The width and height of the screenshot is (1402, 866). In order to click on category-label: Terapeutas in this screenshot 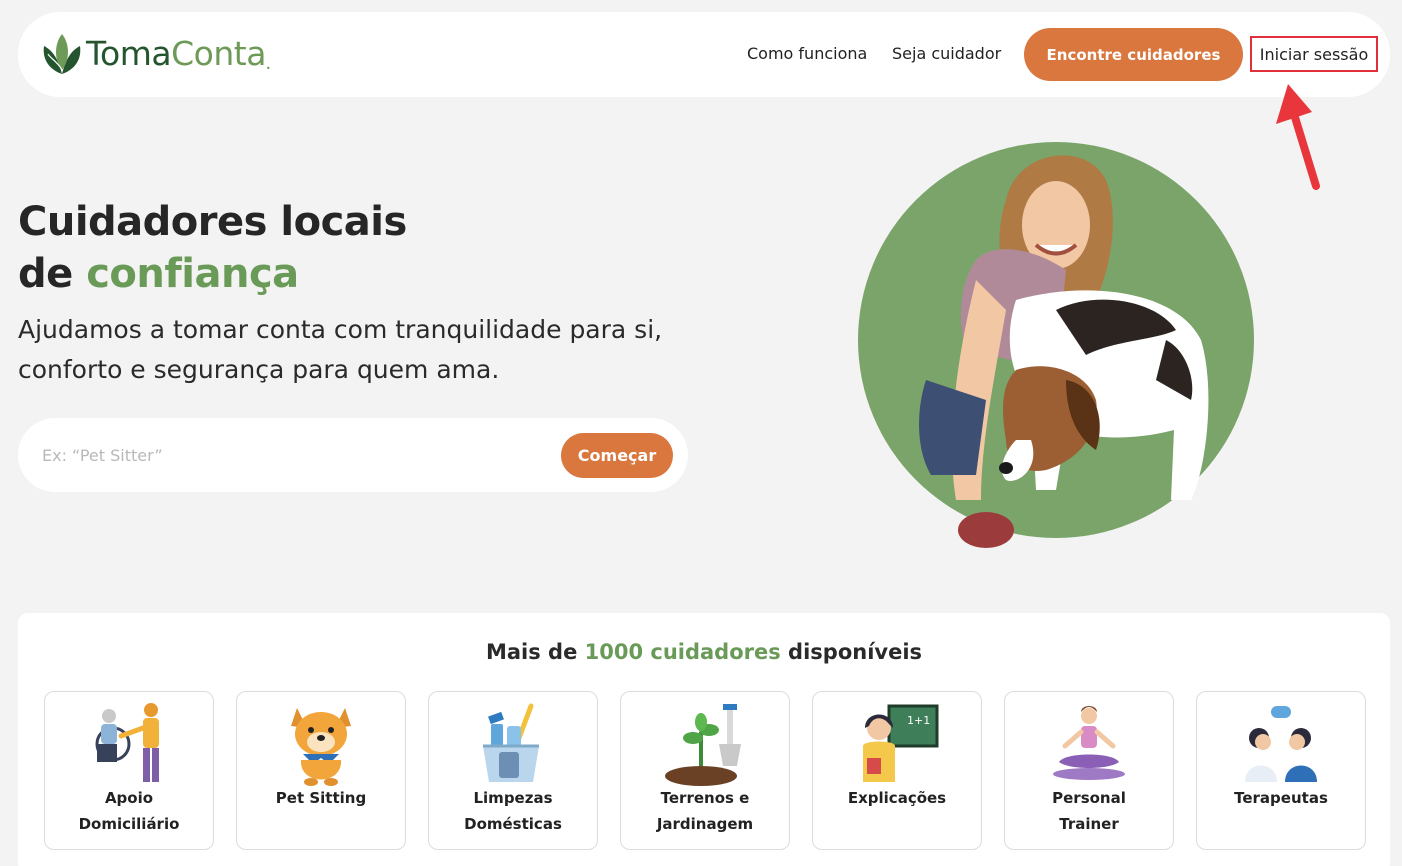, I will do `click(1281, 798)`.